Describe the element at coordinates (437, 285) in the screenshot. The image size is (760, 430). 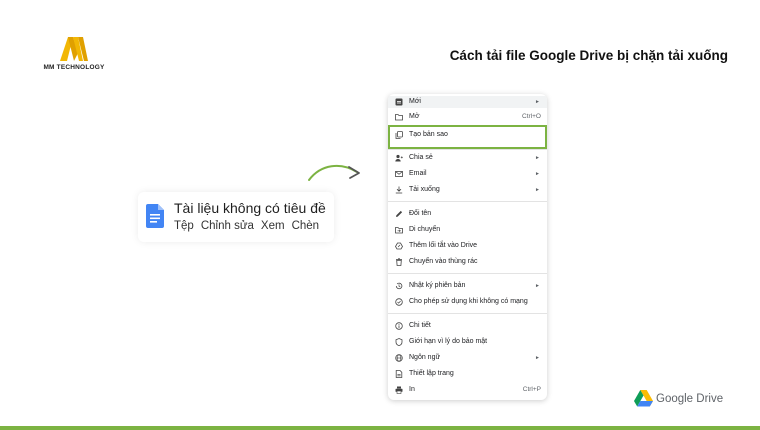
I see `menu-item-label: Nhật ký phiên bản` at that location.